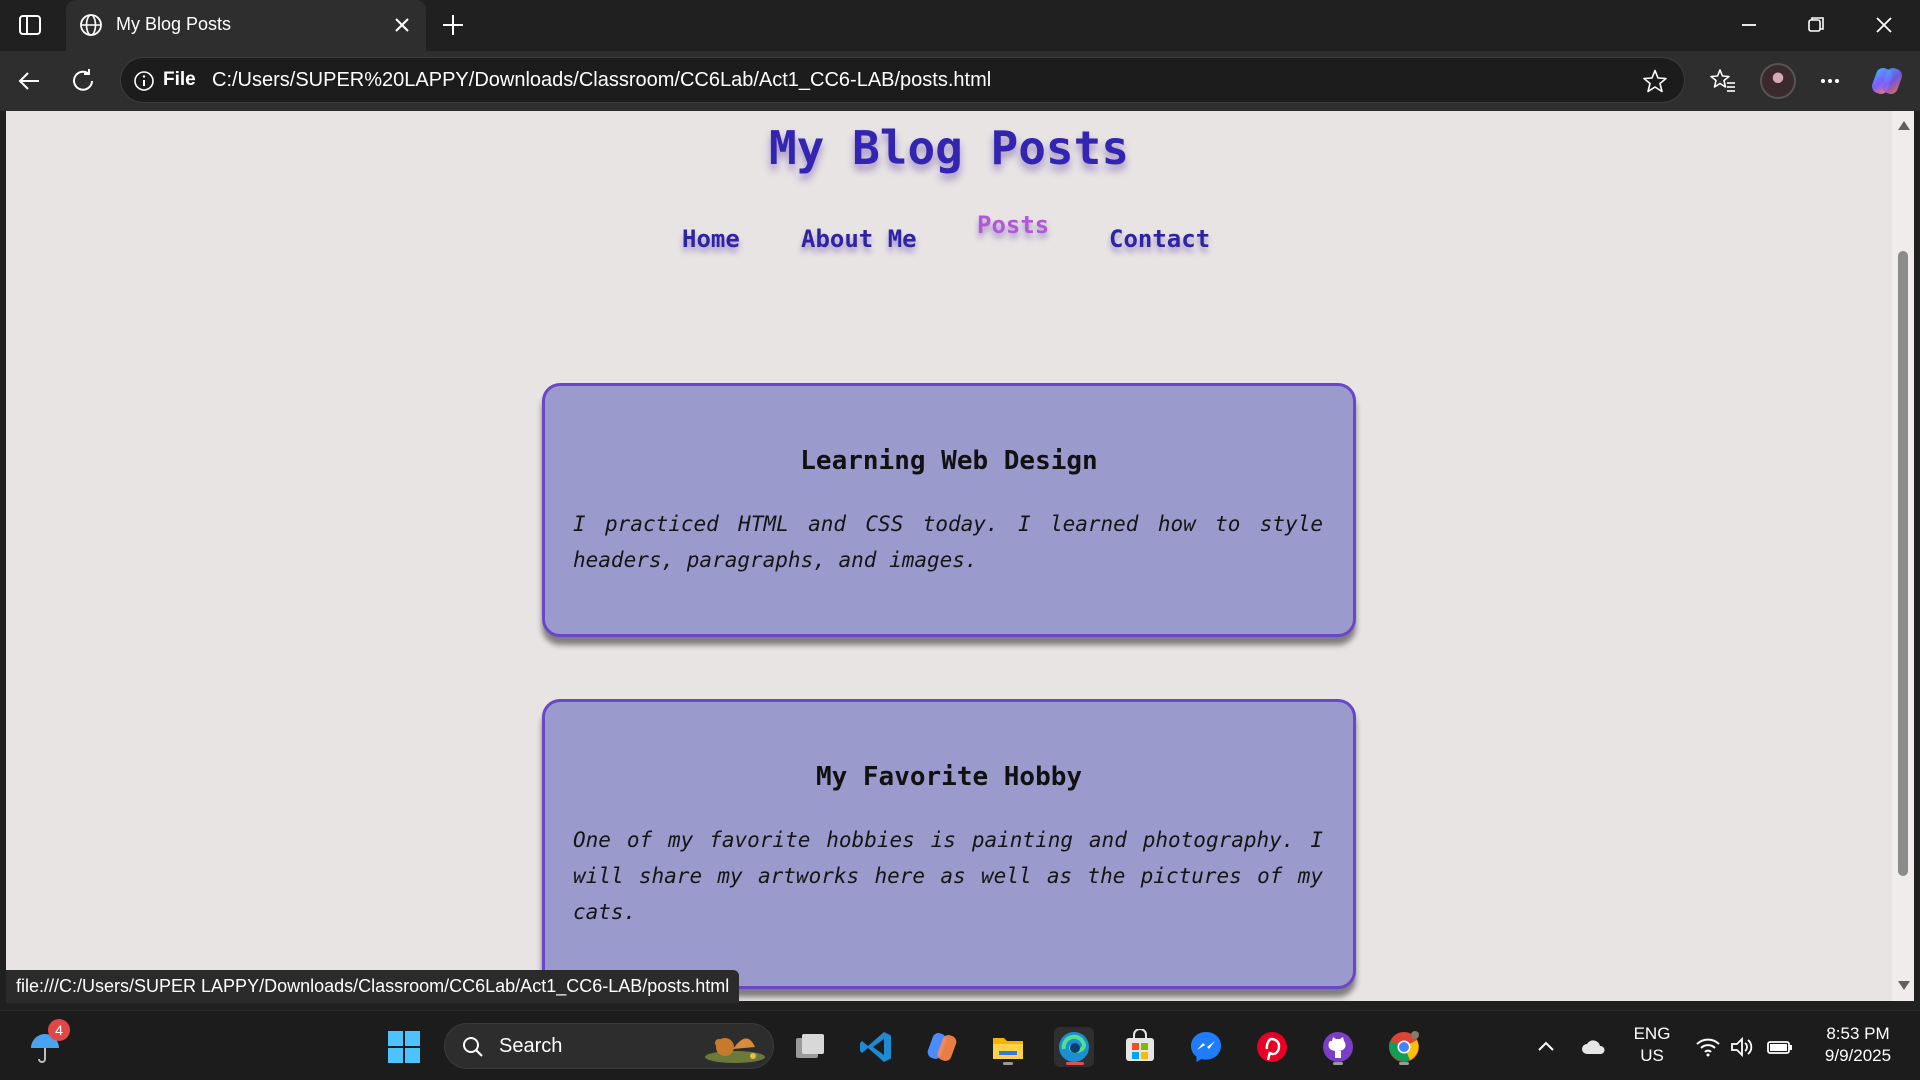 The image size is (1920, 1080). I want to click on reload-icon, so click(83, 81).